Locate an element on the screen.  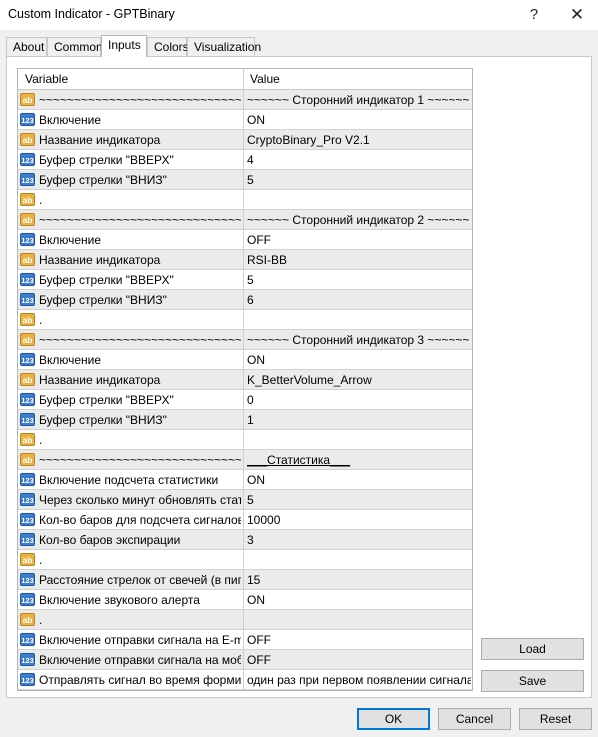
input-row: 123 Буфер стрелки "ВВЕРХ" 5 is located at coordinates (245, 280).